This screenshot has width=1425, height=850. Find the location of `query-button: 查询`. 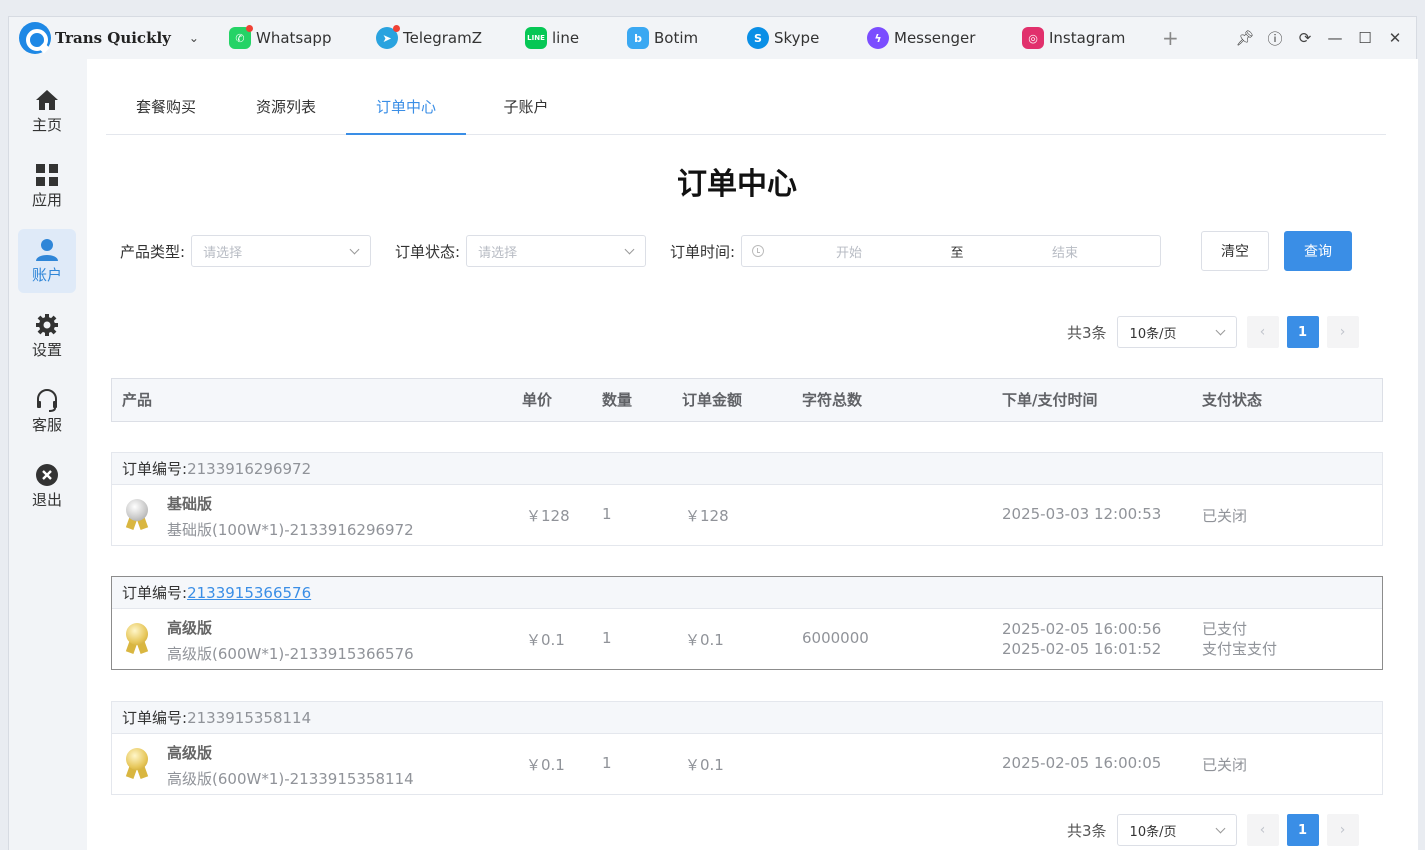

query-button: 查询 is located at coordinates (1318, 251).